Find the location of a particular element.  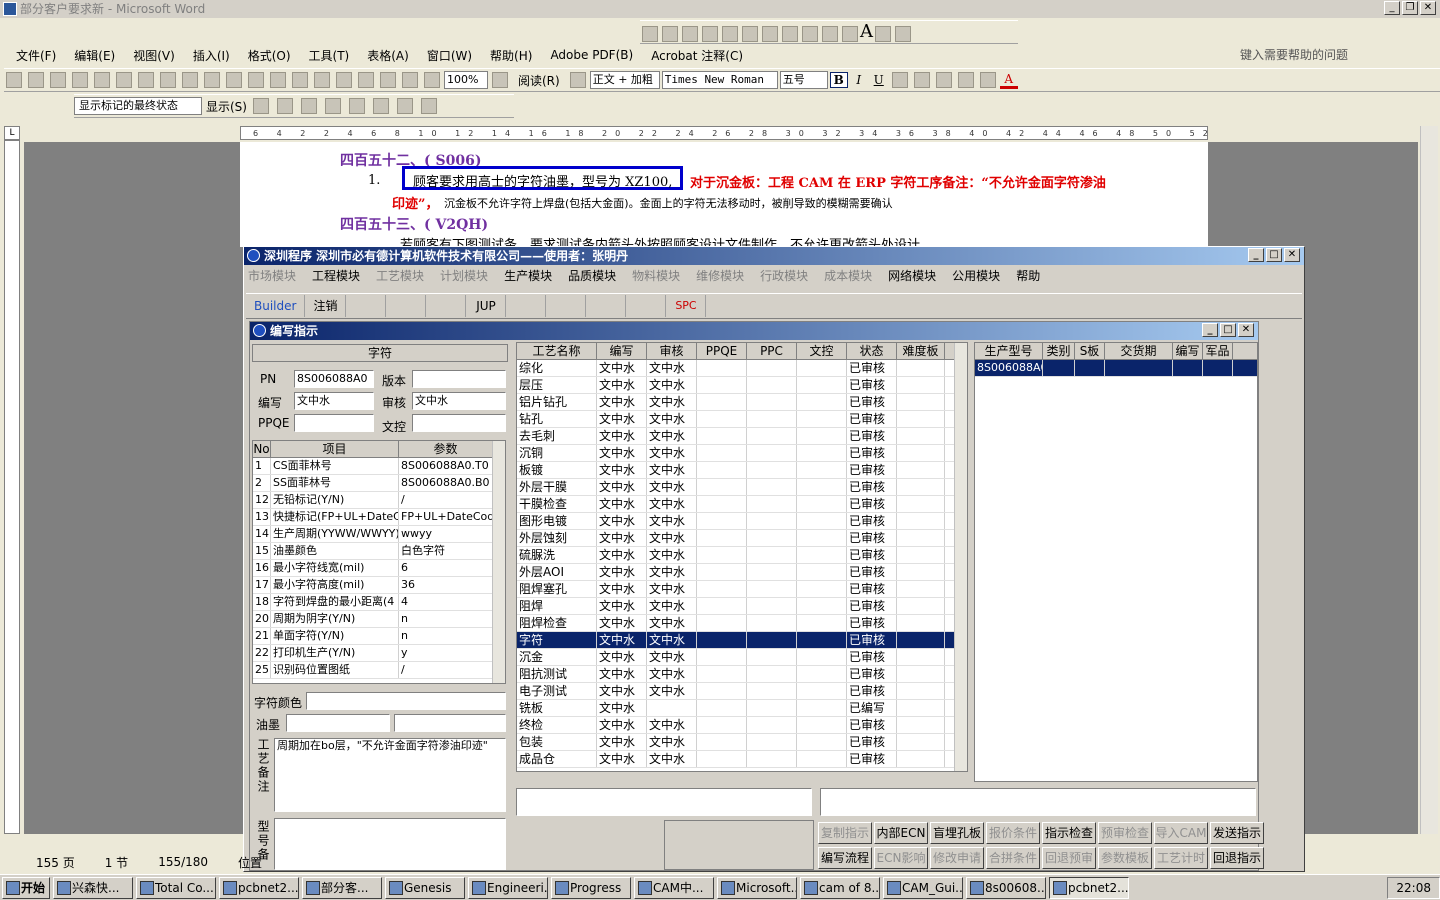

taskbar-item: Genesis is located at coordinates (425, 887).